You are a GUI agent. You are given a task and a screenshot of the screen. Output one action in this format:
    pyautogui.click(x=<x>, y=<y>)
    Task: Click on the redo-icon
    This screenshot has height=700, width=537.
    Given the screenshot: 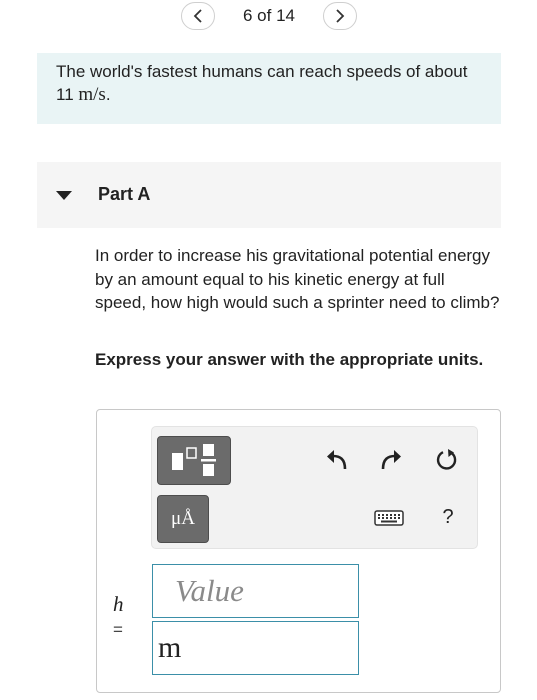 What is the action you would take?
    pyautogui.click(x=391, y=460)
    